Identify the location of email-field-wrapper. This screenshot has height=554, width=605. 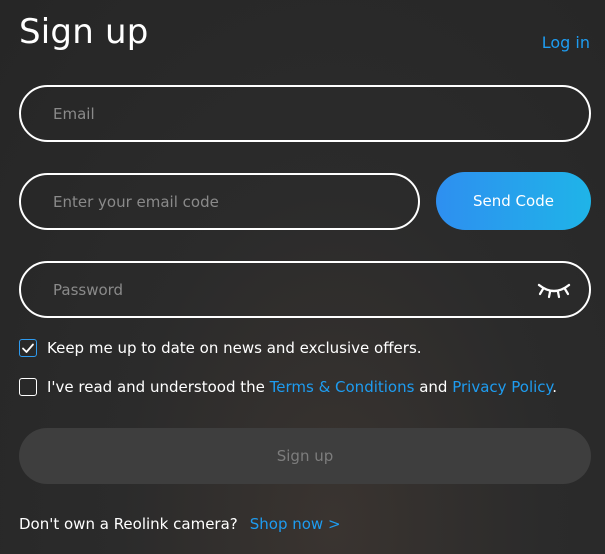
(305, 113).